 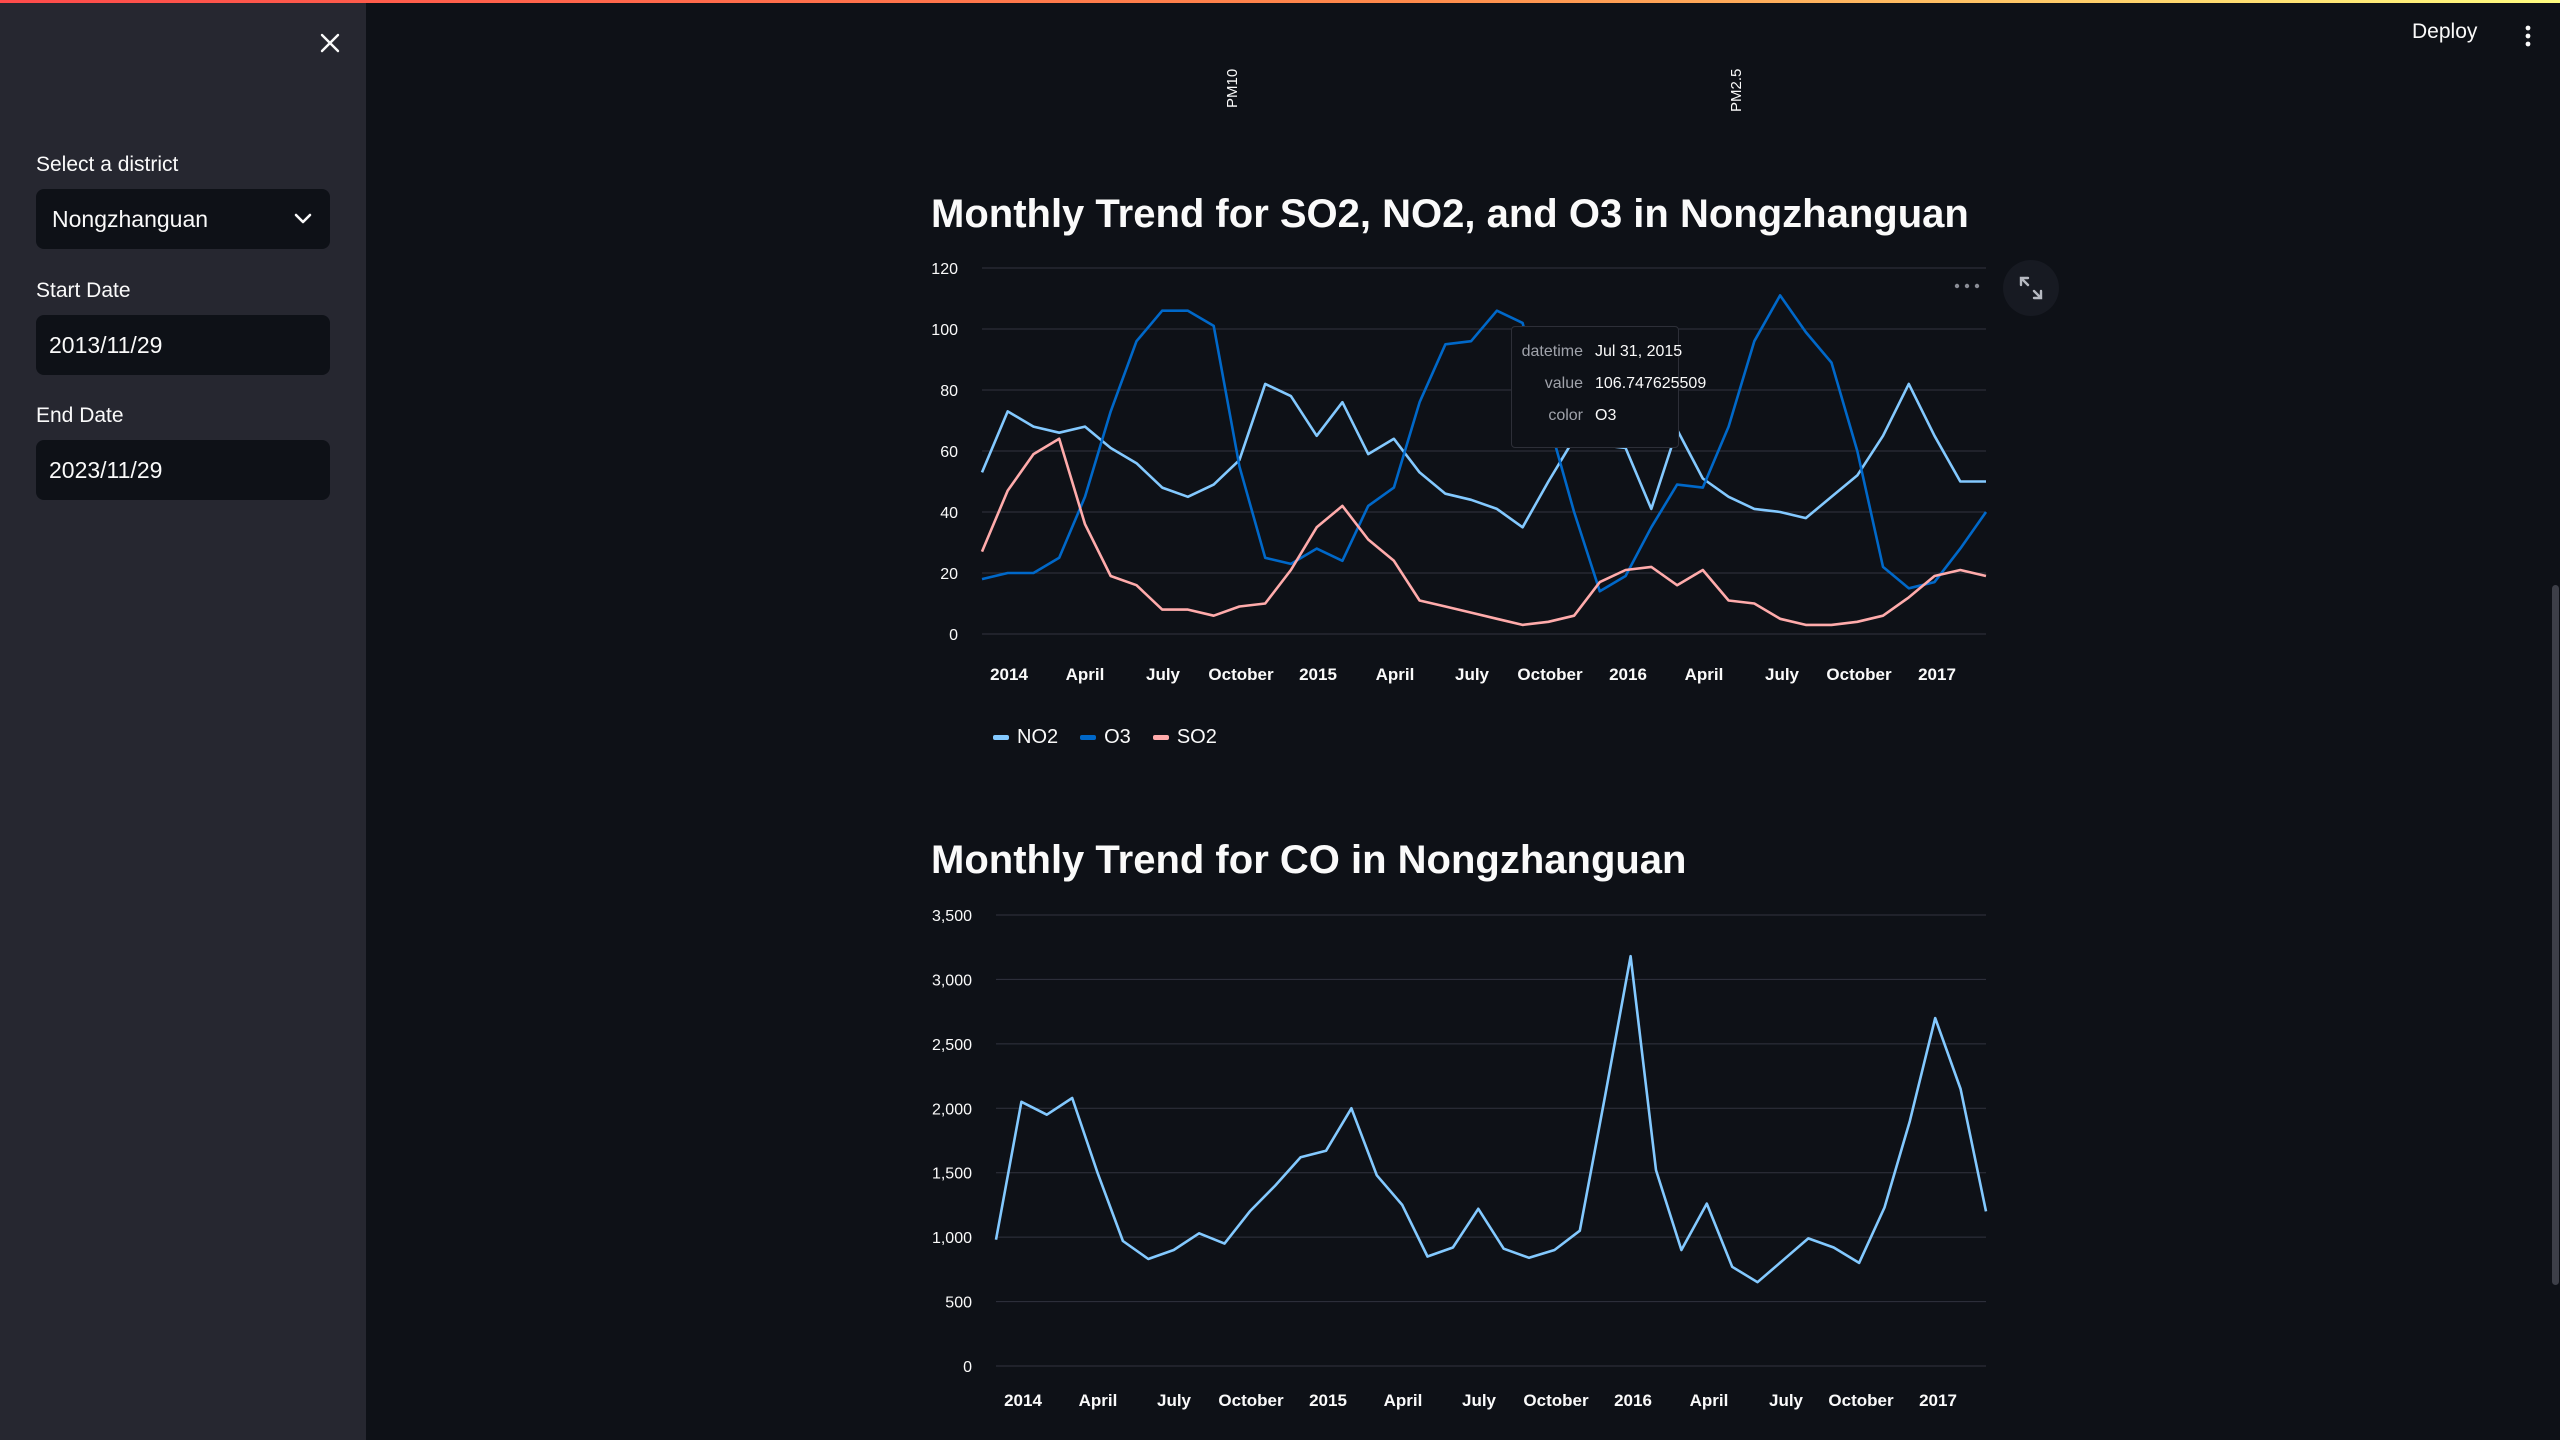 What do you see at coordinates (1563, 383) in the screenshot?
I see `tooltip-key: value` at bounding box center [1563, 383].